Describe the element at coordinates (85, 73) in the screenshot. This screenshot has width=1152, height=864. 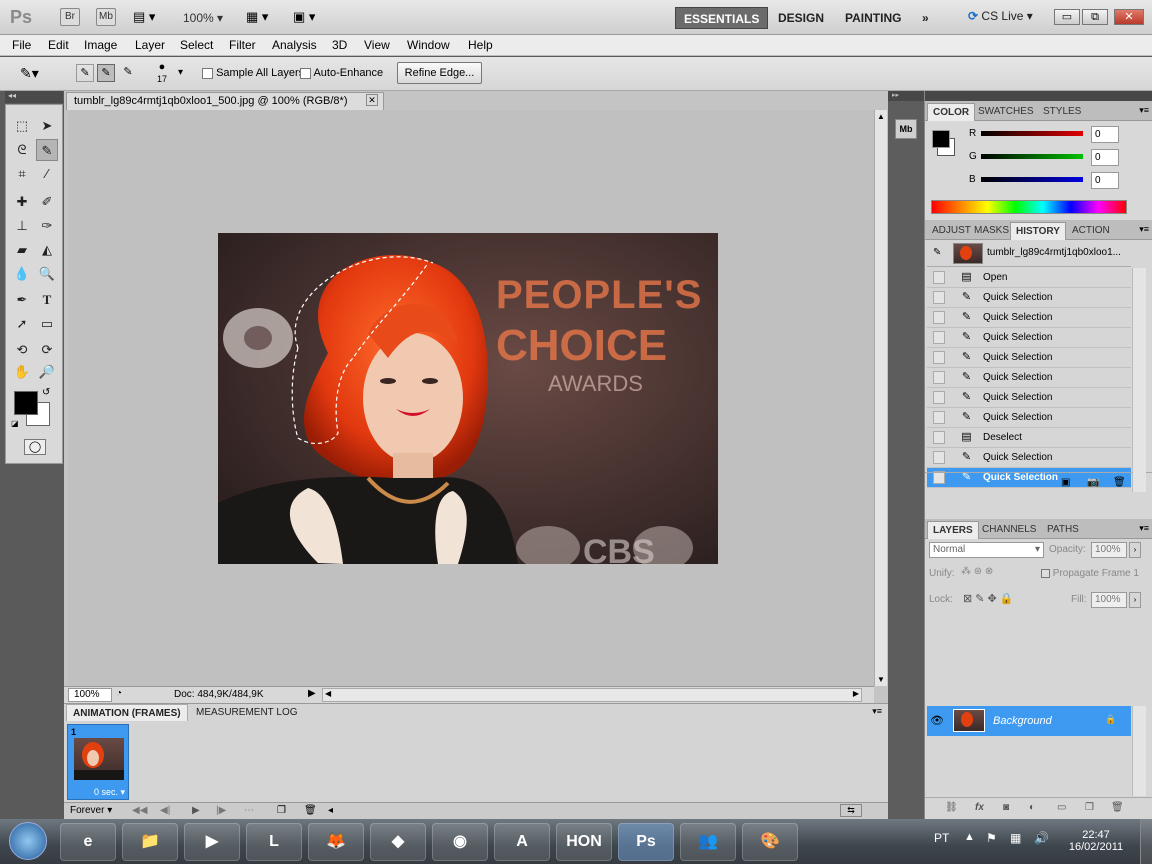
I see `new-selection-brush-icon: ✎` at that location.